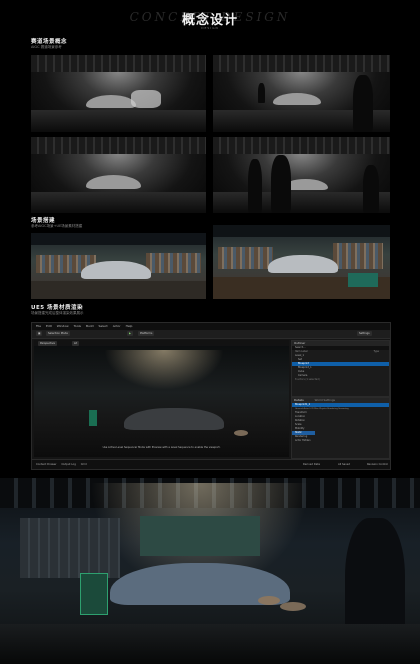 The image size is (420, 664). What do you see at coordinates (43, 221) in the screenshot?
I see `section-2-heading: 场景搭建` at bounding box center [43, 221].